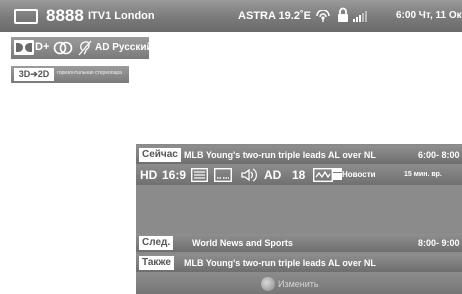 The image size is (462, 294). I want to click on channel-number: 8888, so click(65, 15).